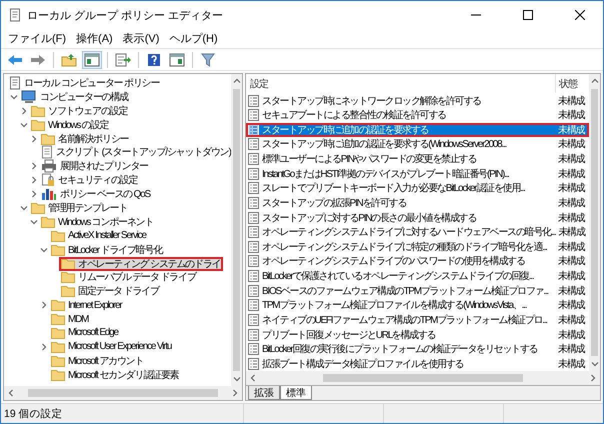  What do you see at coordinates (70, 125) in the screenshot?
I see `tree-item: Windows の設定` at bounding box center [70, 125].